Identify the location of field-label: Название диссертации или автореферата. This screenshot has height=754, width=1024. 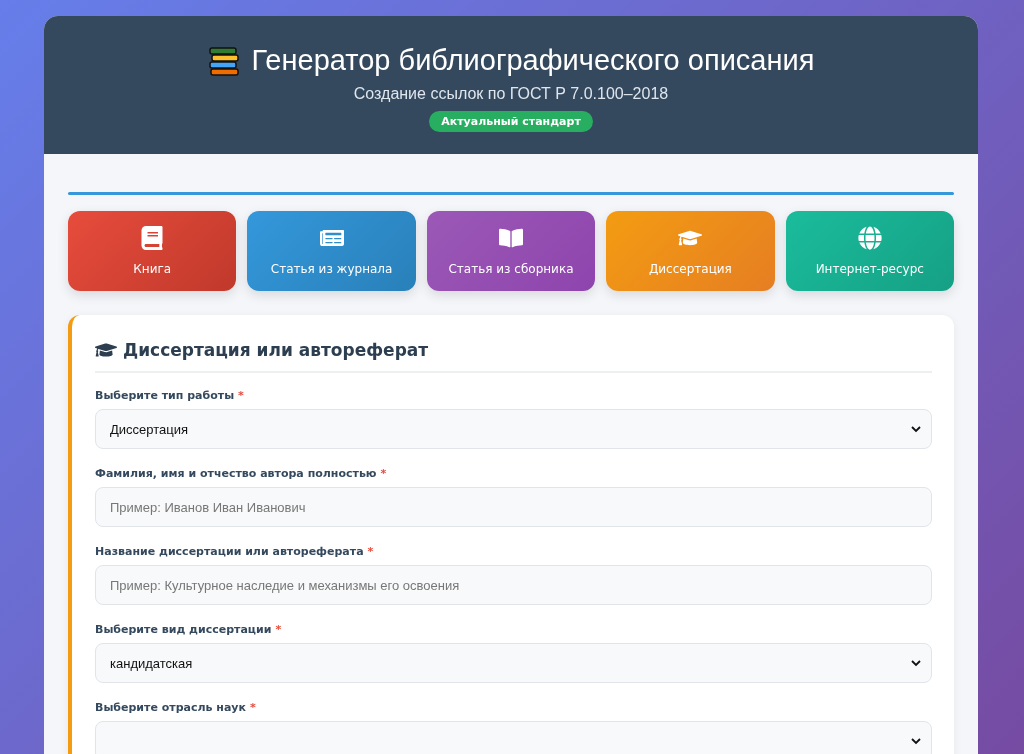
(229, 551).